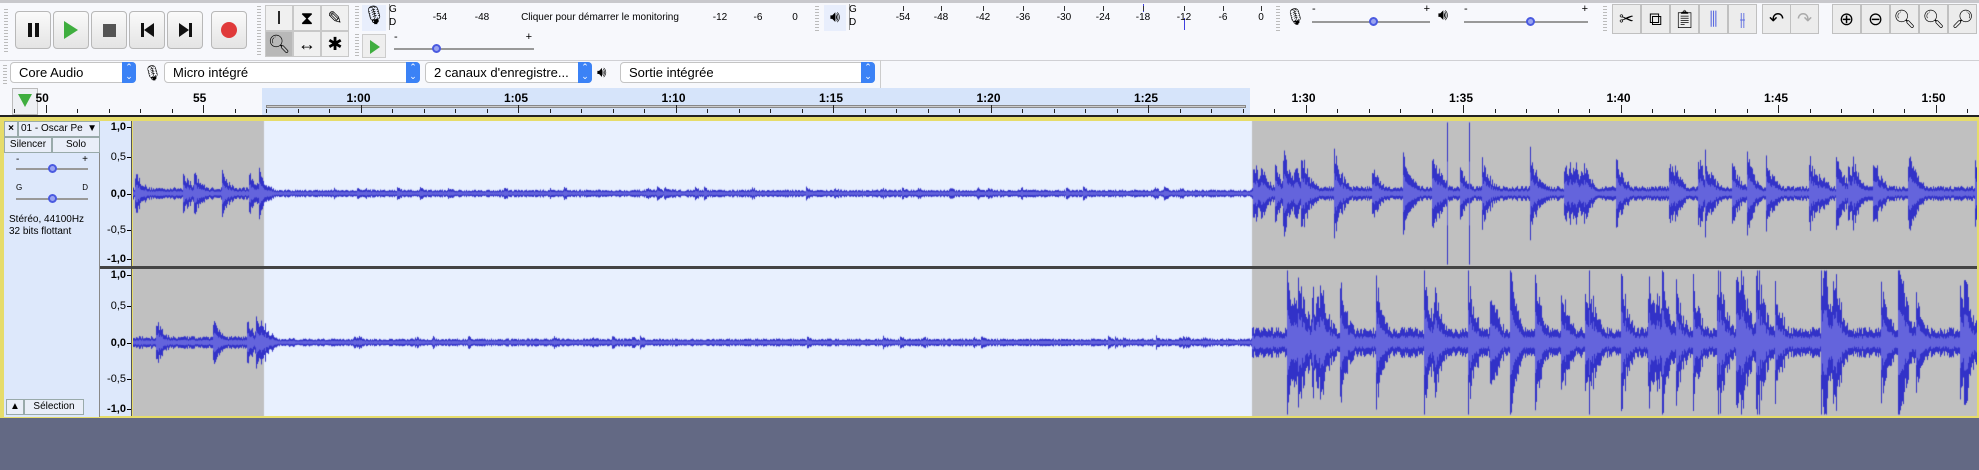 The image size is (1979, 470). I want to click on zoom-fit-icon: 🔍︎, so click(1933, 18).